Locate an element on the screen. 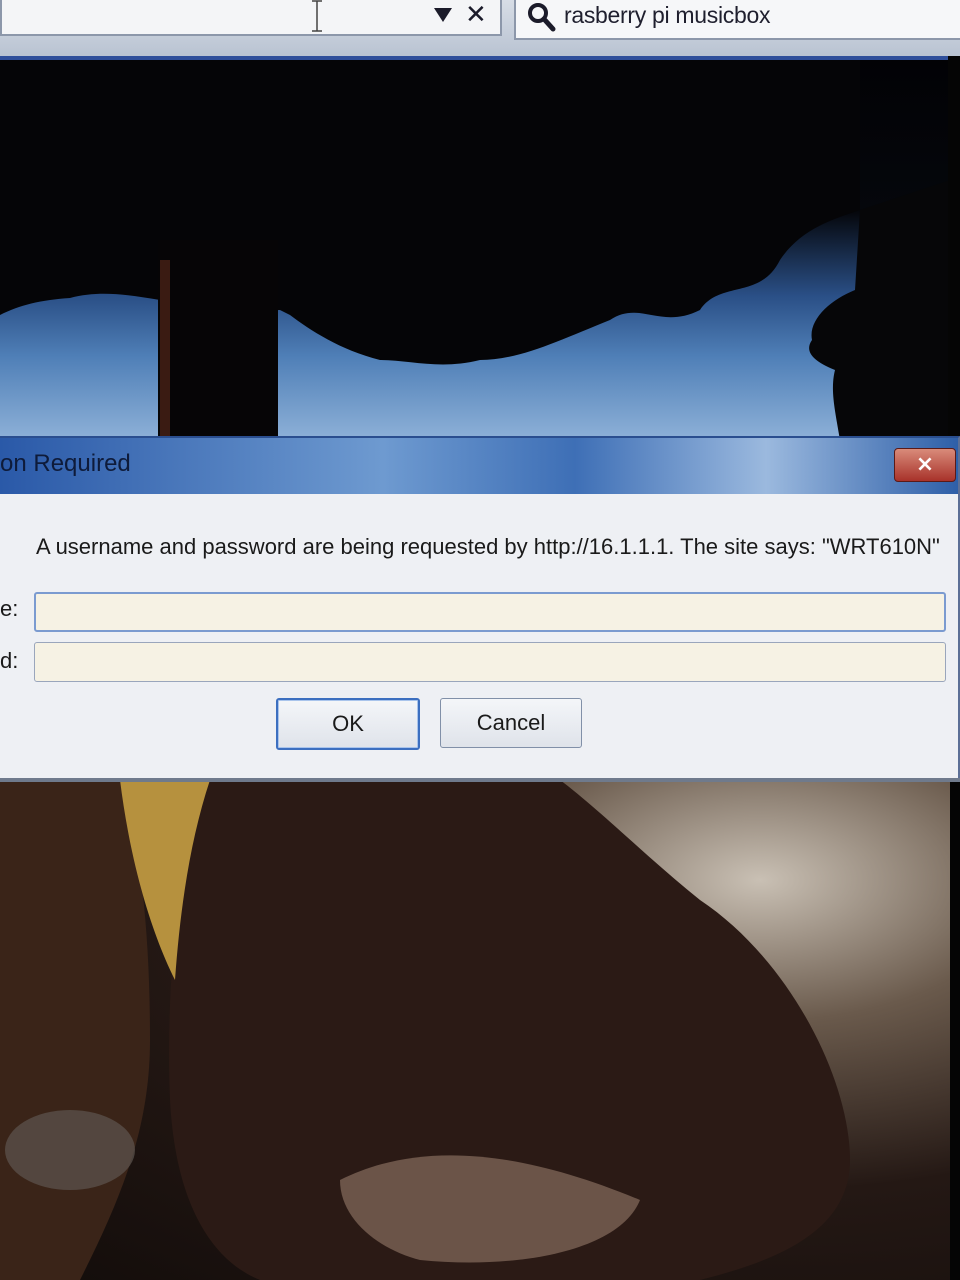  username-label: e: is located at coordinates (9, 608).